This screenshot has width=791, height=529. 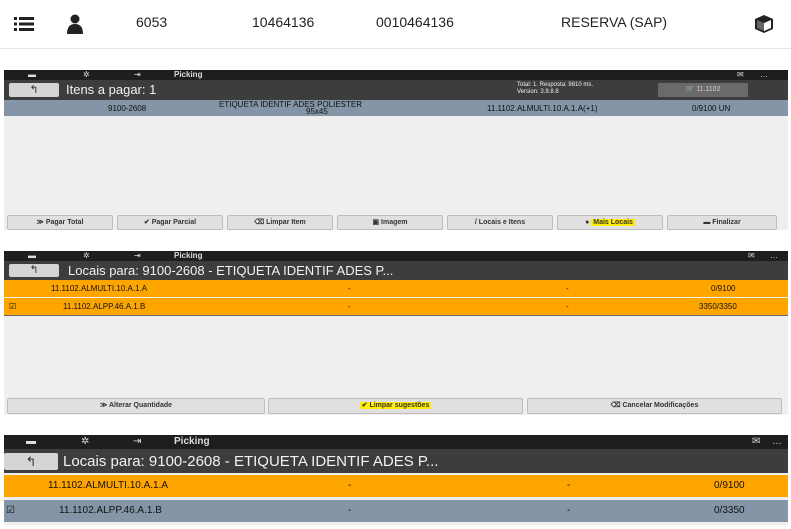 I want to click on version-info: Version: 3.9.8.8, so click(x=538, y=92).